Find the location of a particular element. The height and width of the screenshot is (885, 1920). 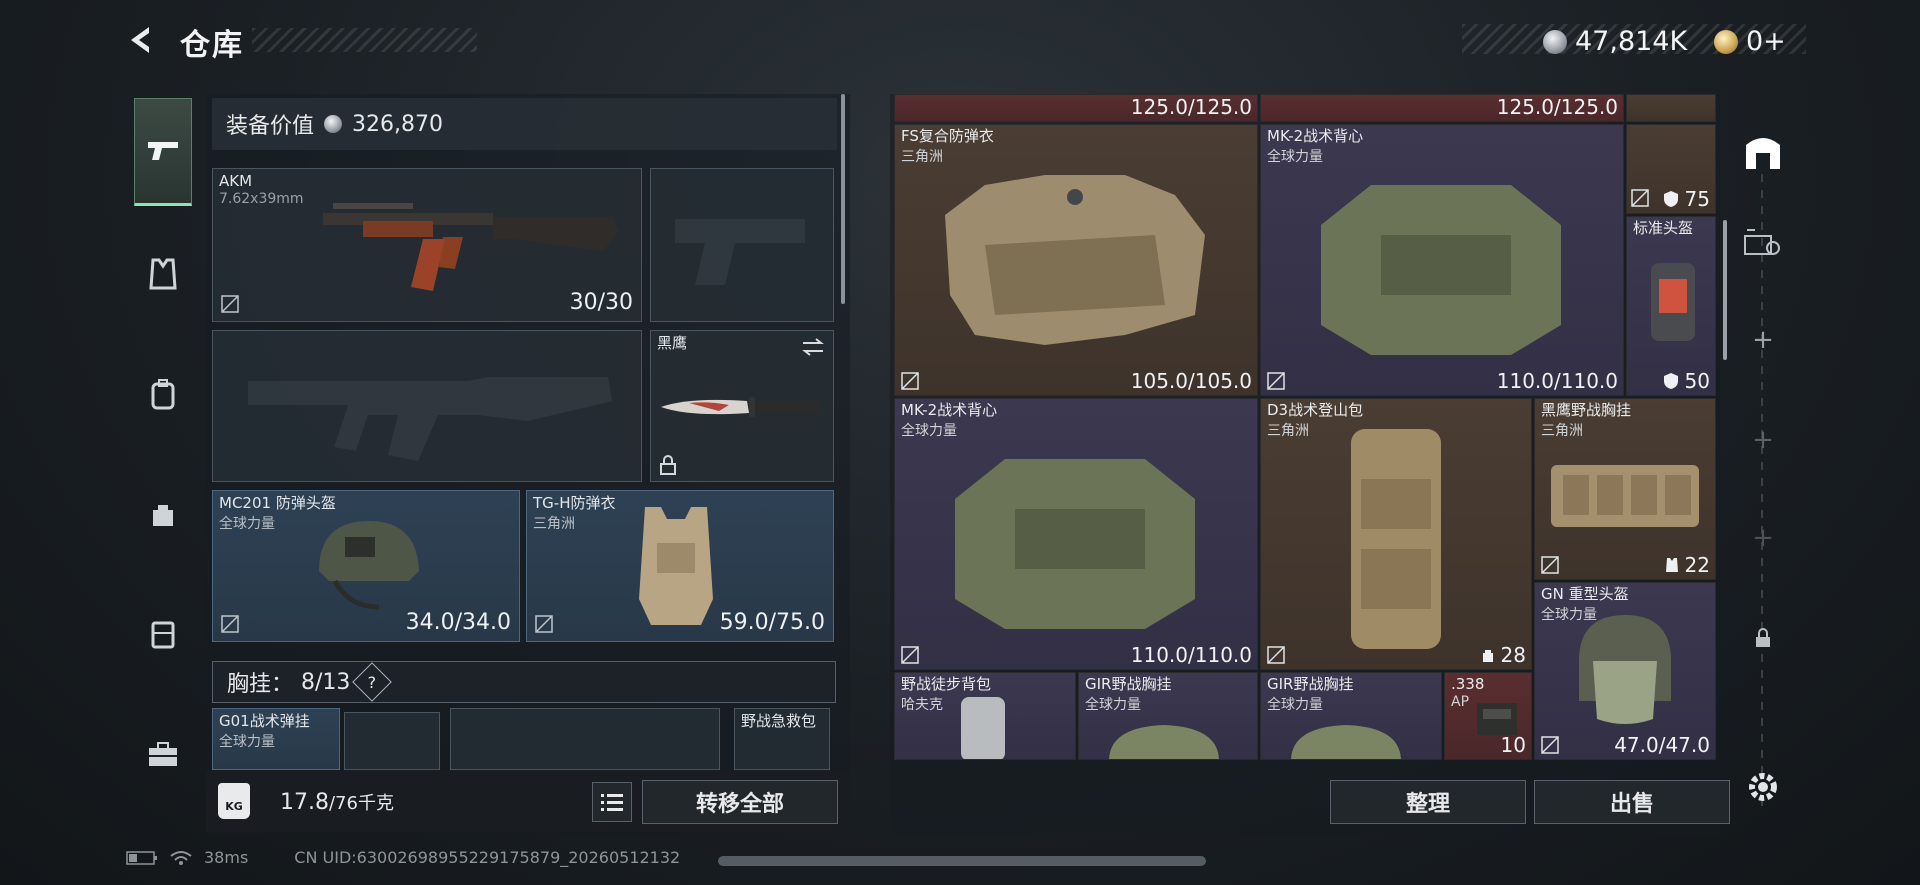

nav-toolbox is located at coordinates (163, 754).